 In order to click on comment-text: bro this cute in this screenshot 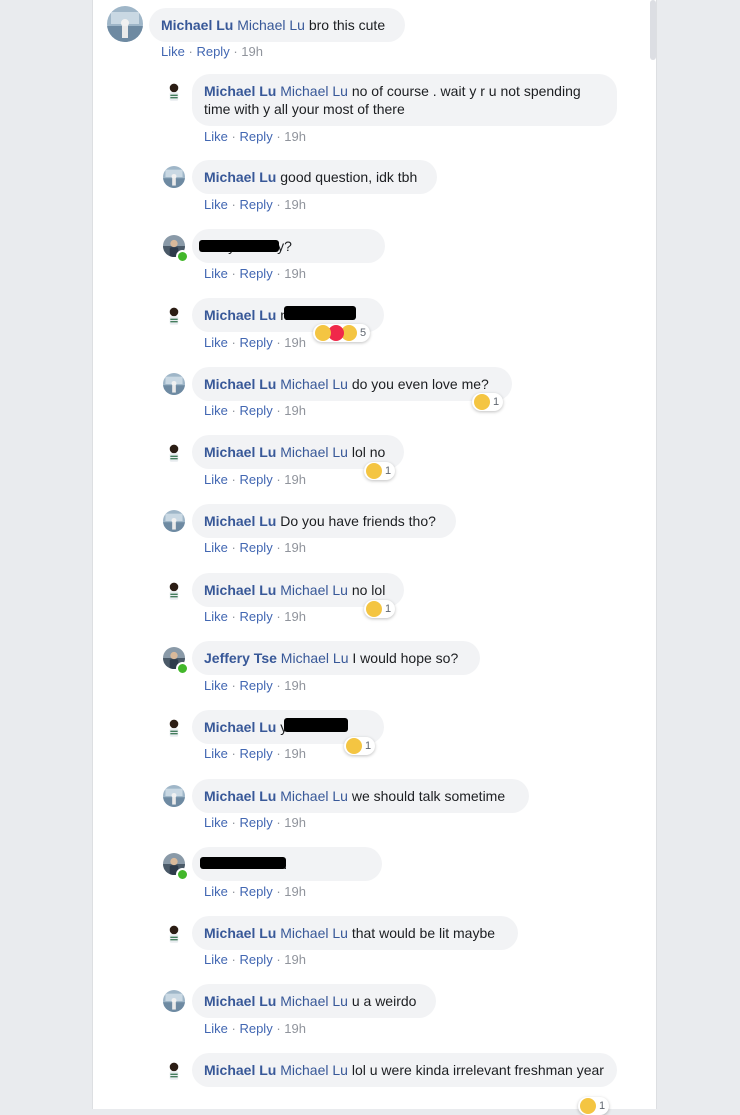, I will do `click(347, 25)`.